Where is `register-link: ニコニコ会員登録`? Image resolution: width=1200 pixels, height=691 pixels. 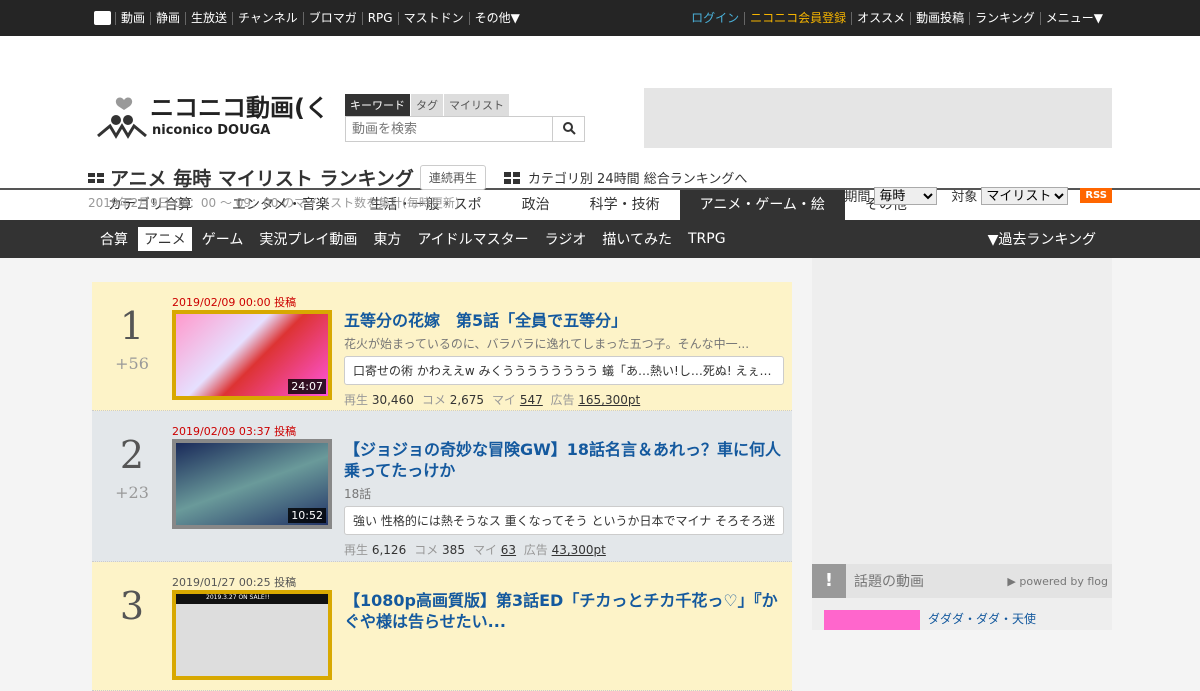 register-link: ニコニコ会員登録 is located at coordinates (797, 18).